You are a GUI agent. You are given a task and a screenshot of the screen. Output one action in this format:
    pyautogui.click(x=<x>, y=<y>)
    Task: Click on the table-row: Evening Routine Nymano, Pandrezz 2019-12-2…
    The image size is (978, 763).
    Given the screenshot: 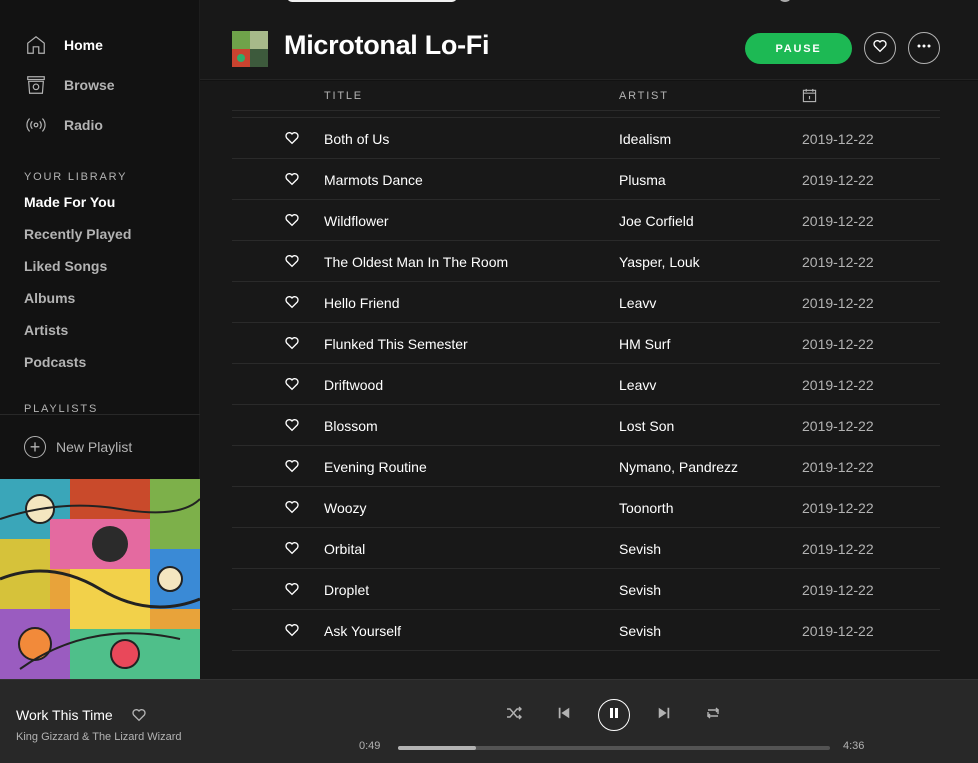 What is the action you would take?
    pyautogui.click(x=586, y=466)
    